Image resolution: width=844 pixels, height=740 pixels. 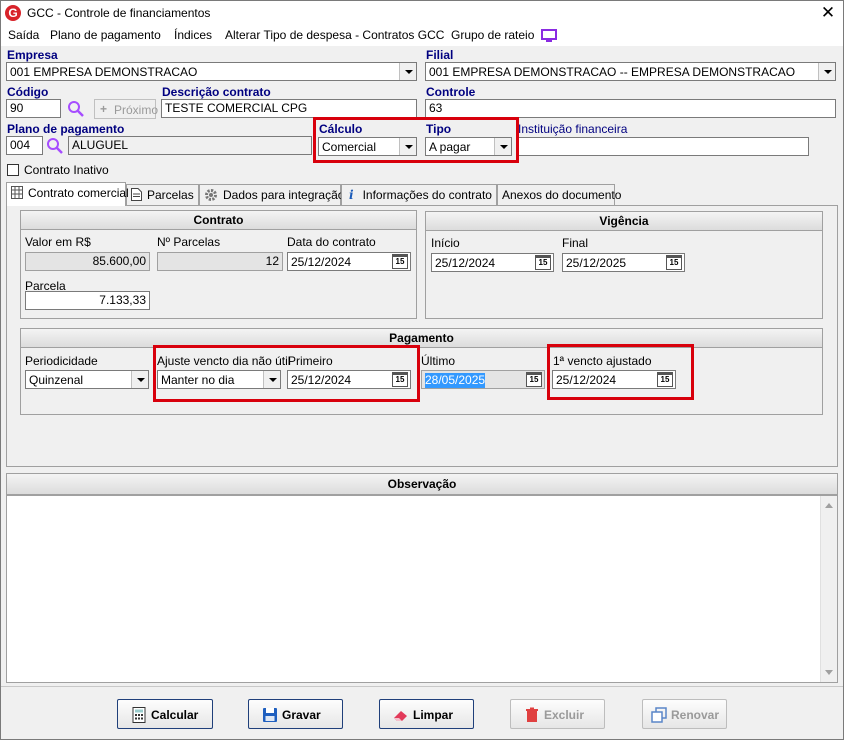 What do you see at coordinates (119, 13) in the screenshot?
I see `window-title: GCC - Controle de financiamentos` at bounding box center [119, 13].